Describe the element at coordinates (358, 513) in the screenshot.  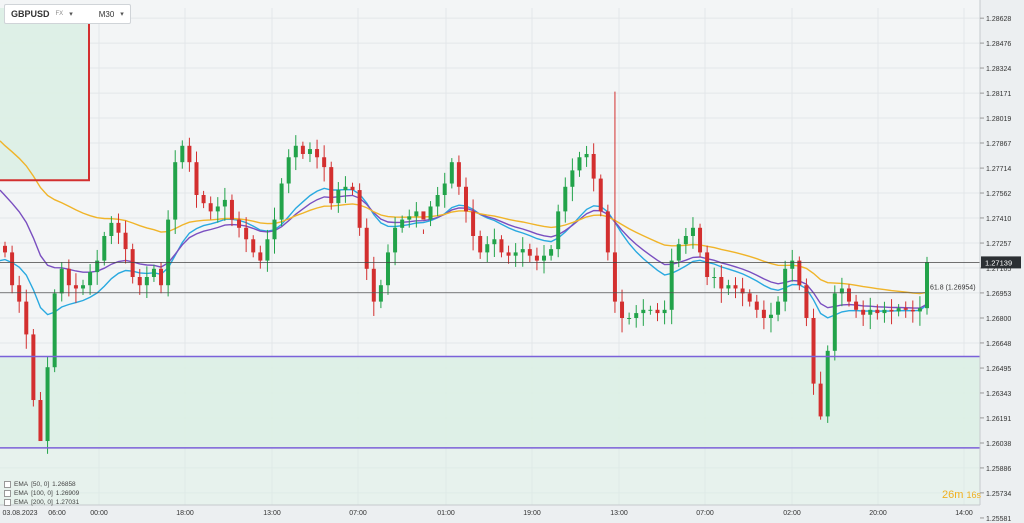
I see `time-tick-label: 07:00` at that location.